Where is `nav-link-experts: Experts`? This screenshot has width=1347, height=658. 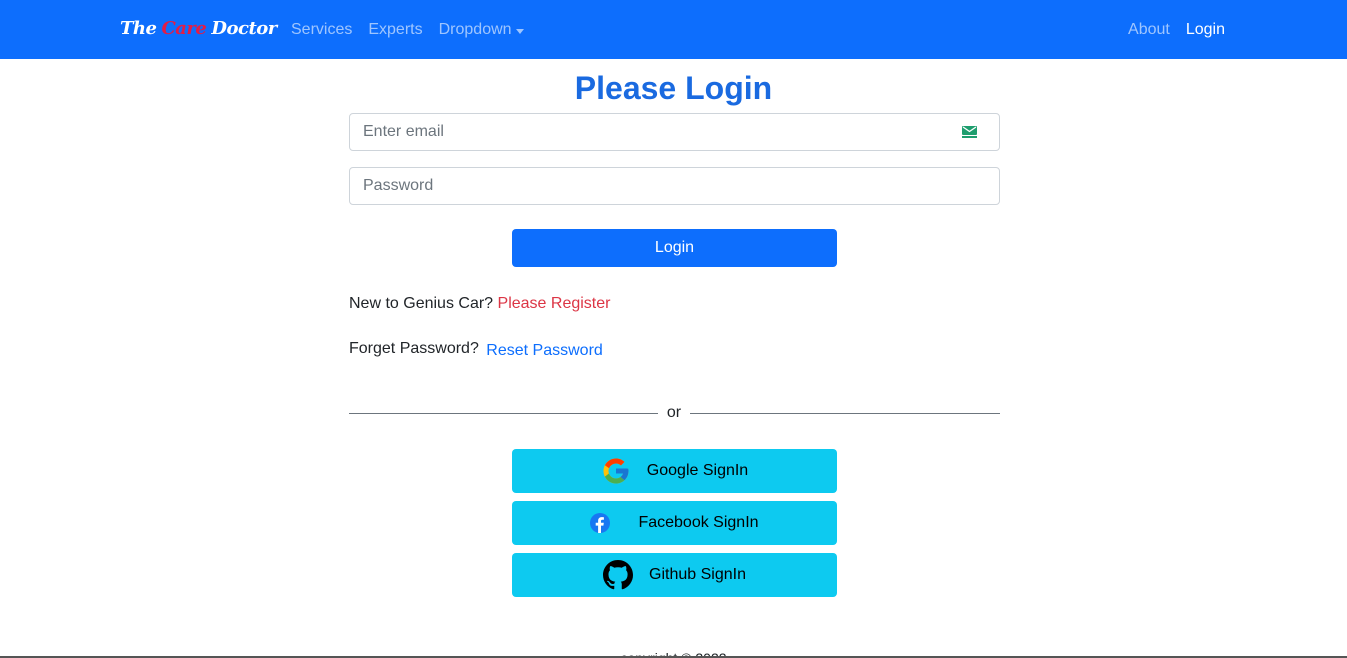 nav-link-experts: Experts is located at coordinates (395, 30).